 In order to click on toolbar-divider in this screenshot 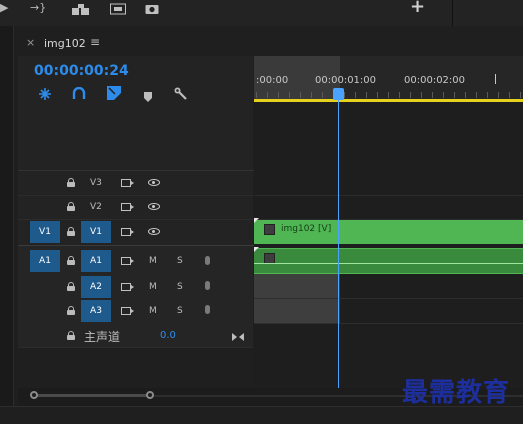, I will do `click(452, 13)`.